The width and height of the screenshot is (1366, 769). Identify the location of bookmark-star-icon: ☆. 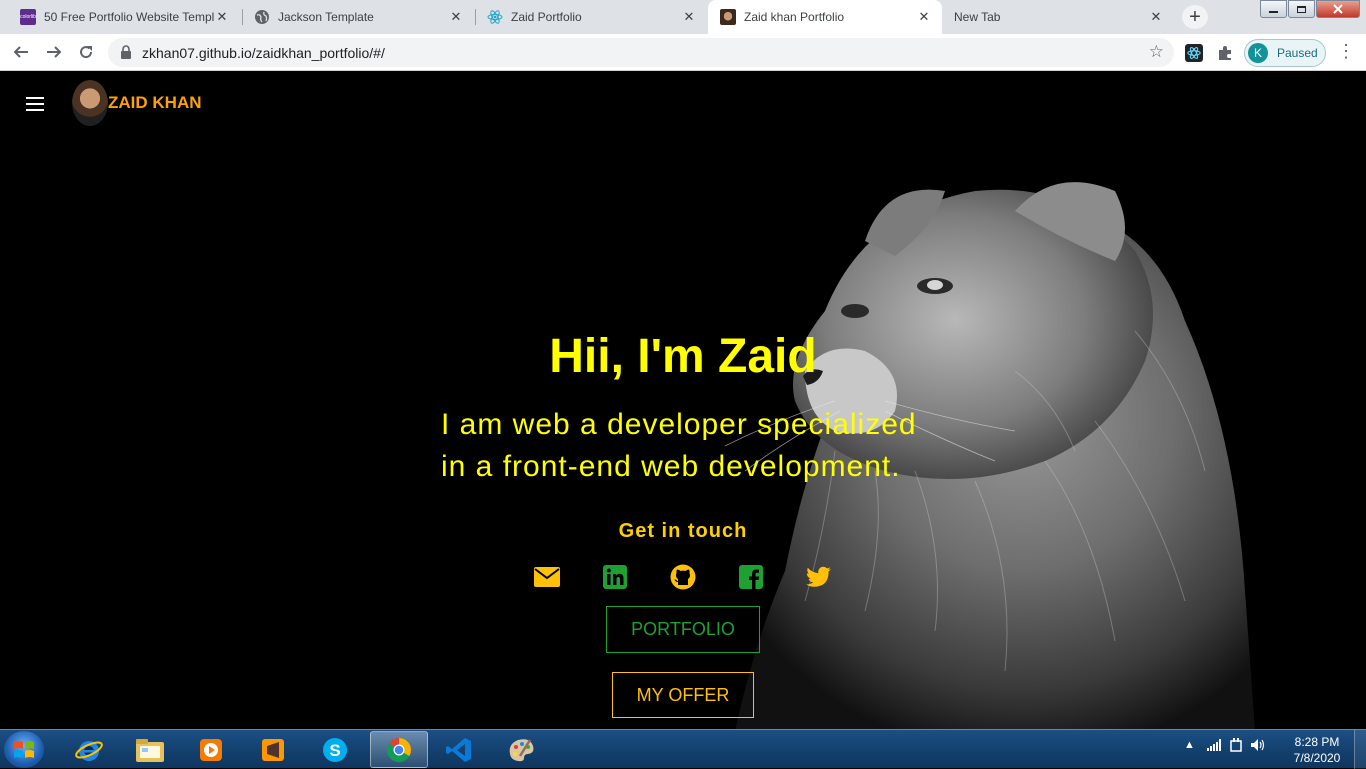
(1156, 52).